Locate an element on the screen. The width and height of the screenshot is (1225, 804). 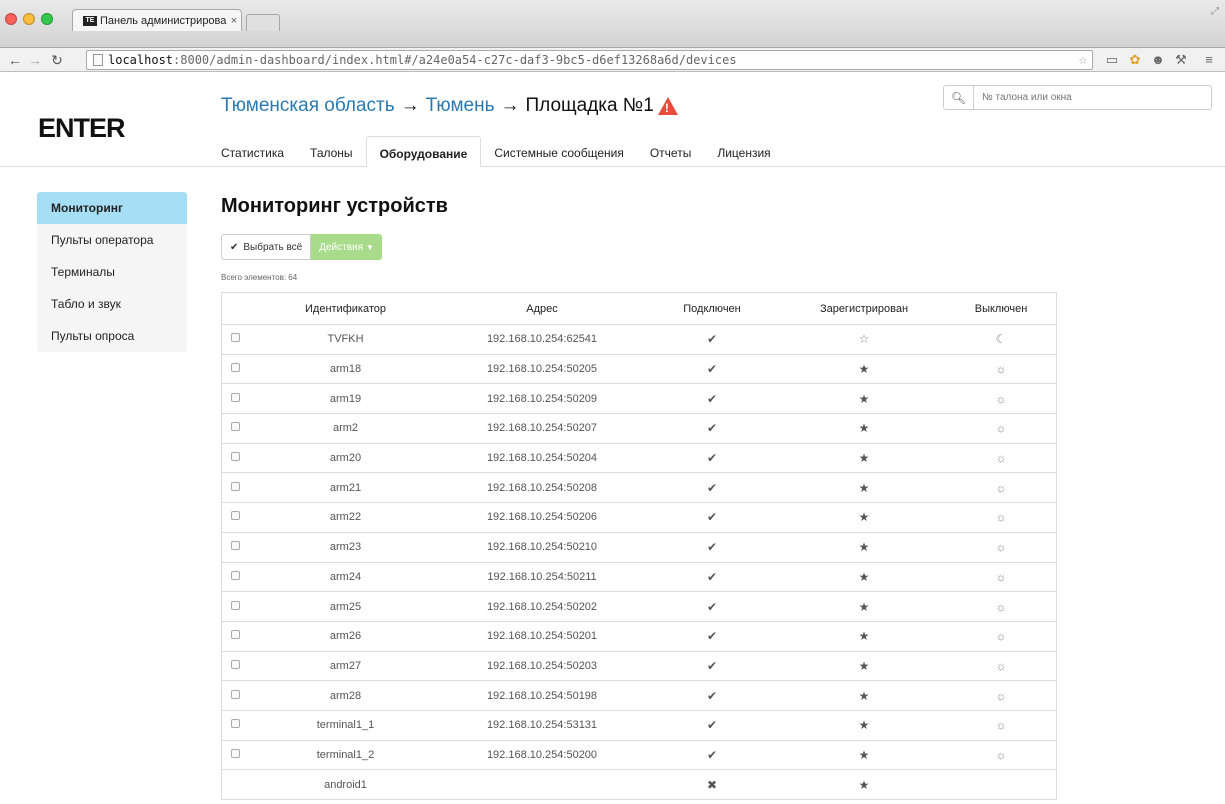
breadcrumb-region: Тюменская область is located at coordinates (308, 106).